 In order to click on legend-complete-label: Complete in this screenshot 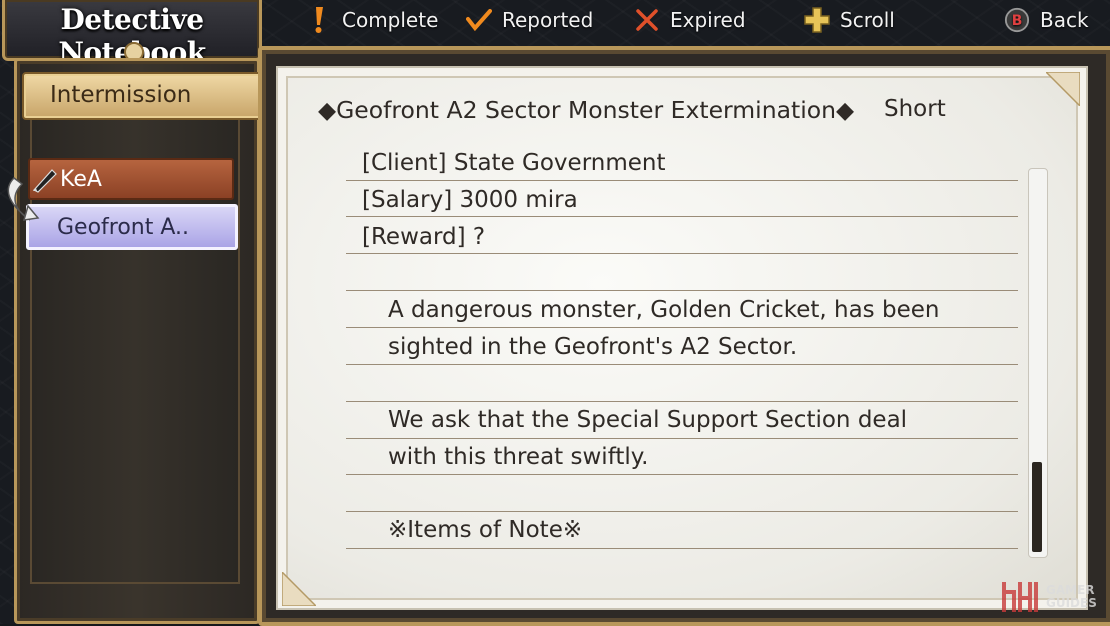, I will do `click(390, 20)`.